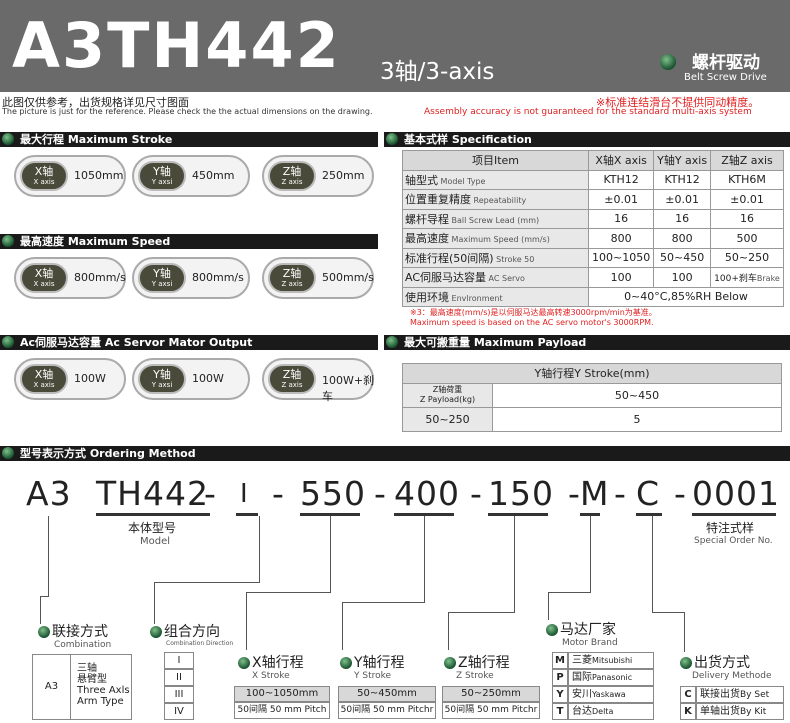  Describe the element at coordinates (560, 660) in the screenshot. I see `motor-code: M` at that location.